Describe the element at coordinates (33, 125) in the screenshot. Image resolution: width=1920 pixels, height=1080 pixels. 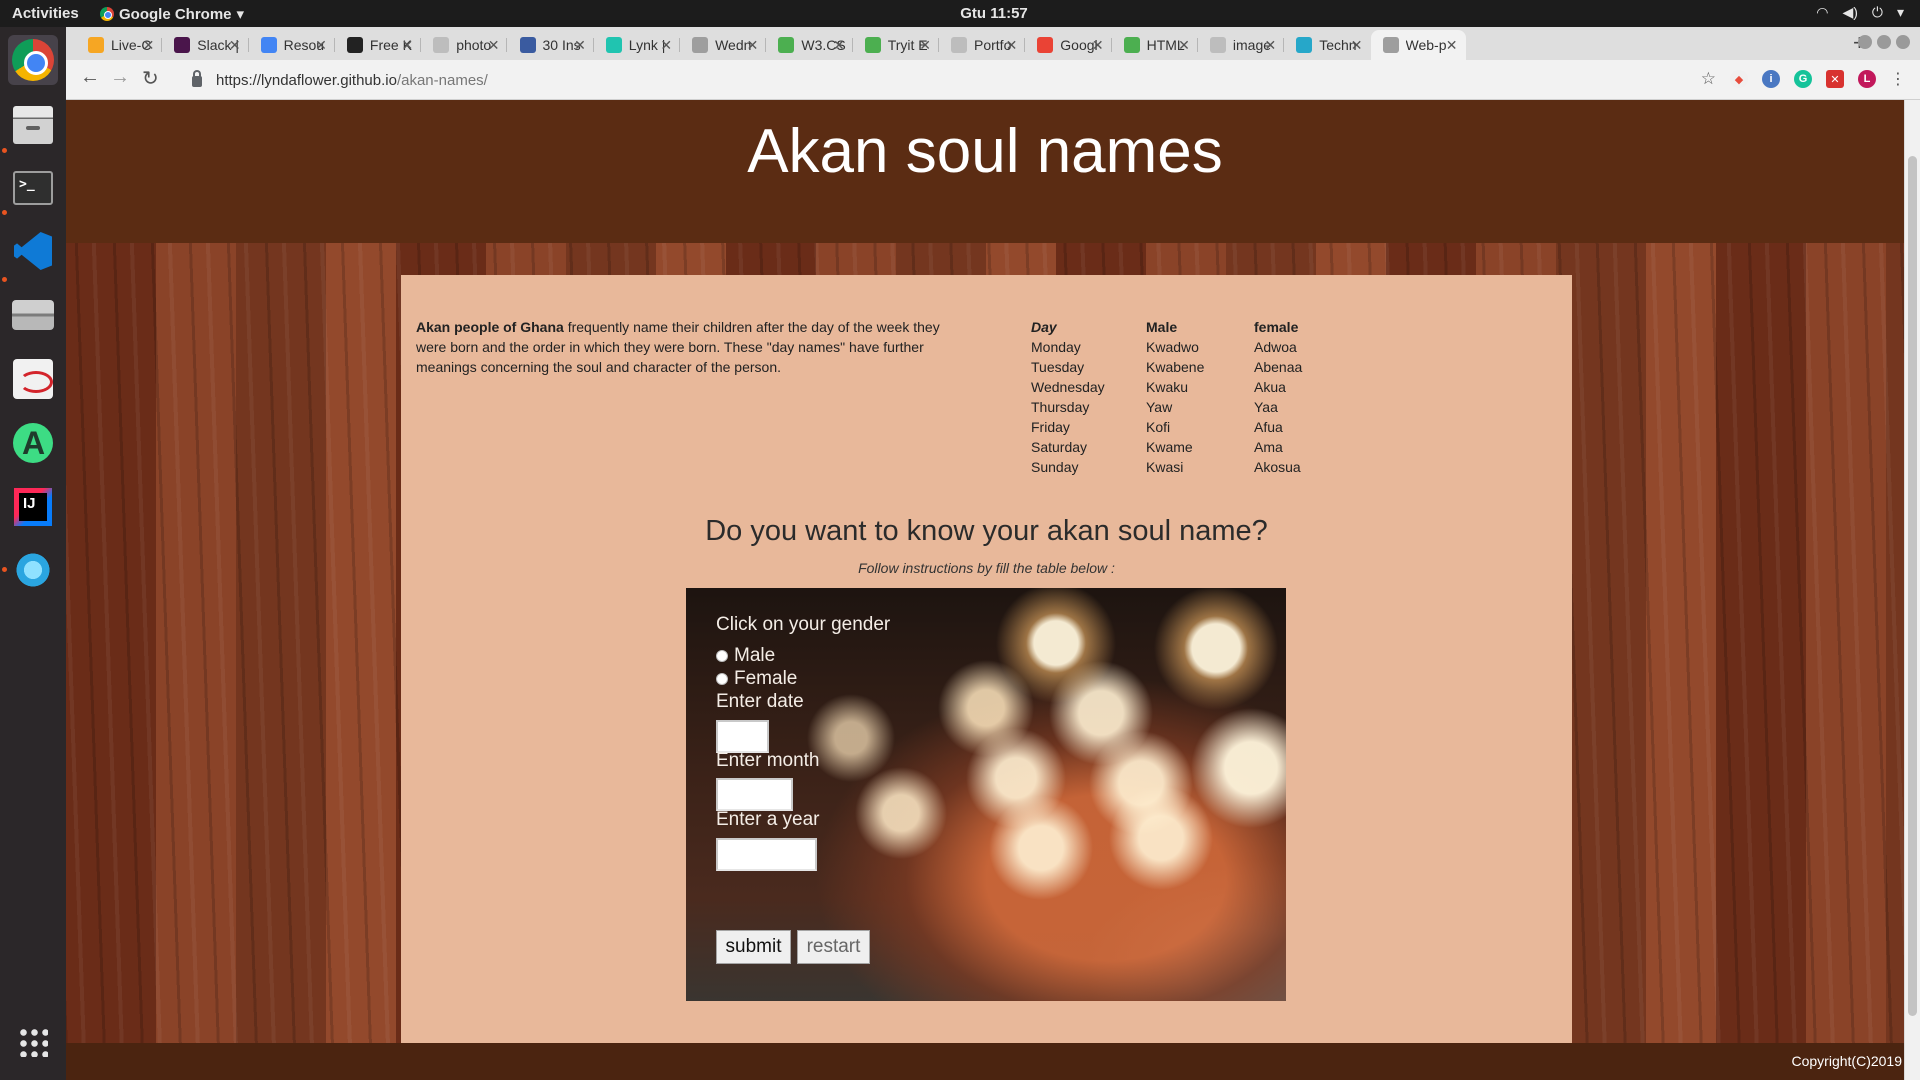
I see `dock-files` at that location.